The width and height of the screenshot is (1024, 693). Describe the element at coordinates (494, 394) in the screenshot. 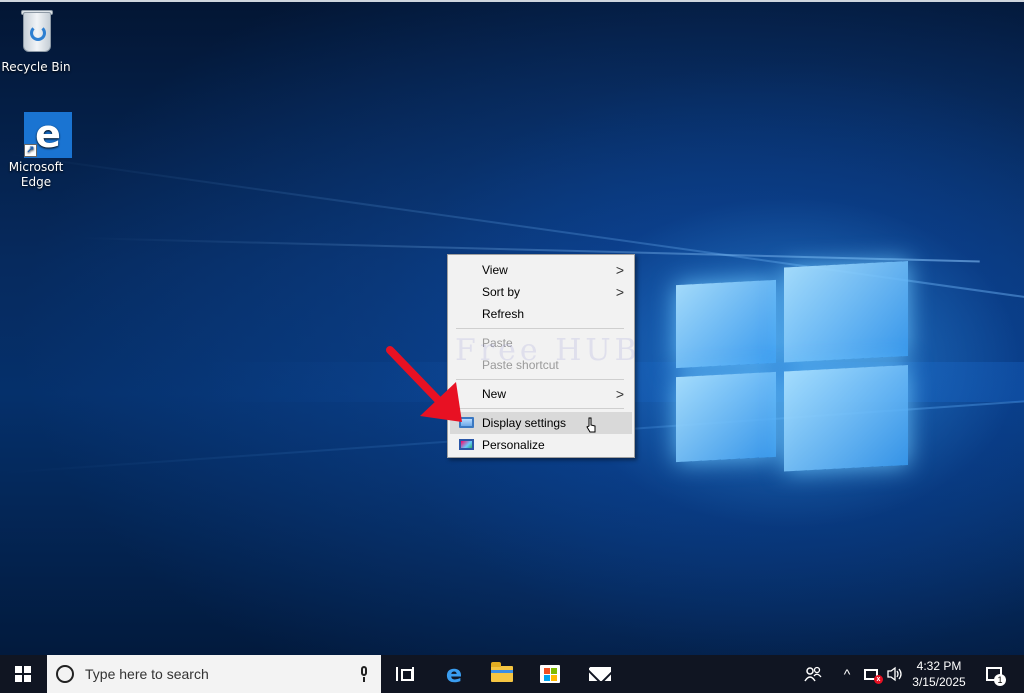

I see `menu-item-label: New` at that location.